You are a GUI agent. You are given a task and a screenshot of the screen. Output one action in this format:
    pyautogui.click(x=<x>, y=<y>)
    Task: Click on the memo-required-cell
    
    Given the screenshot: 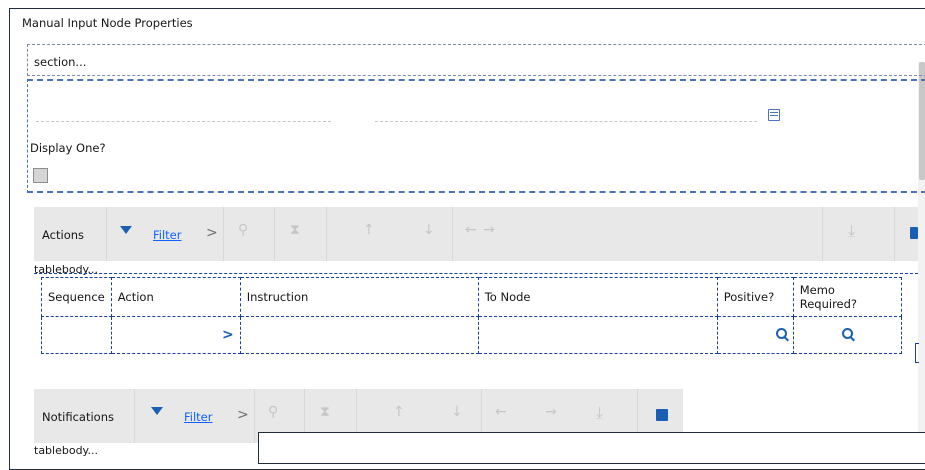 What is the action you would take?
    pyautogui.click(x=847, y=335)
    